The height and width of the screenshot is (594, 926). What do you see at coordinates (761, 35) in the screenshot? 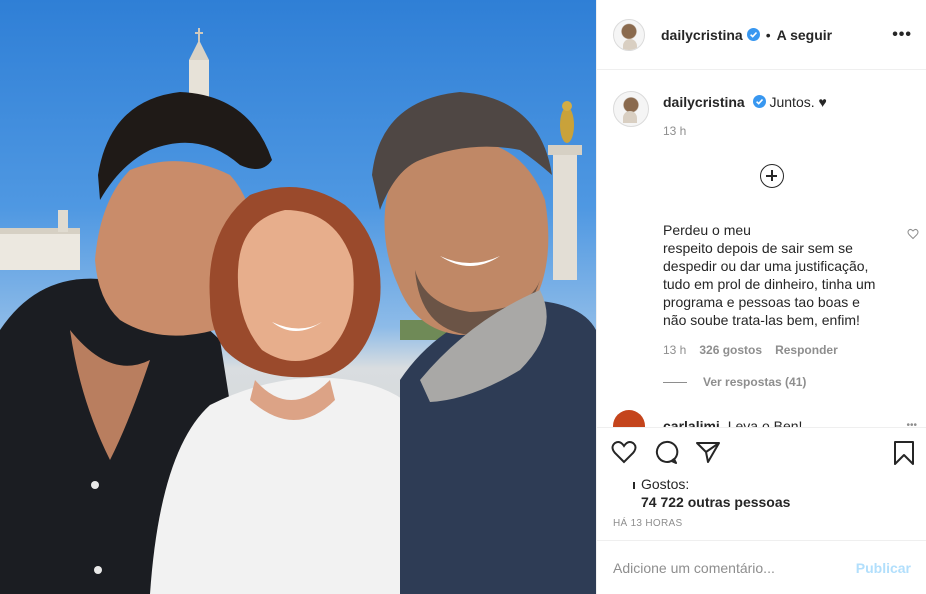
I see `post-header: dailycristina • A seguir •••` at bounding box center [761, 35].